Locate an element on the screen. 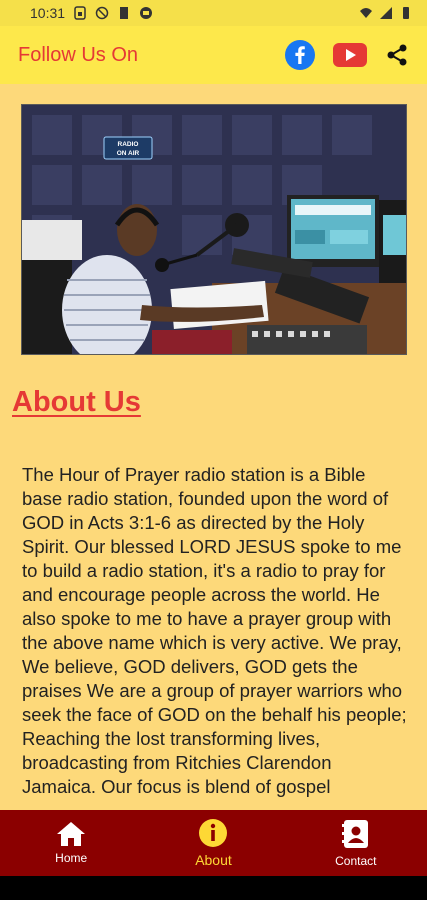 Image resolution: width=427 pixels, height=900 pixels. nav-about-label: About is located at coordinates (213, 860).